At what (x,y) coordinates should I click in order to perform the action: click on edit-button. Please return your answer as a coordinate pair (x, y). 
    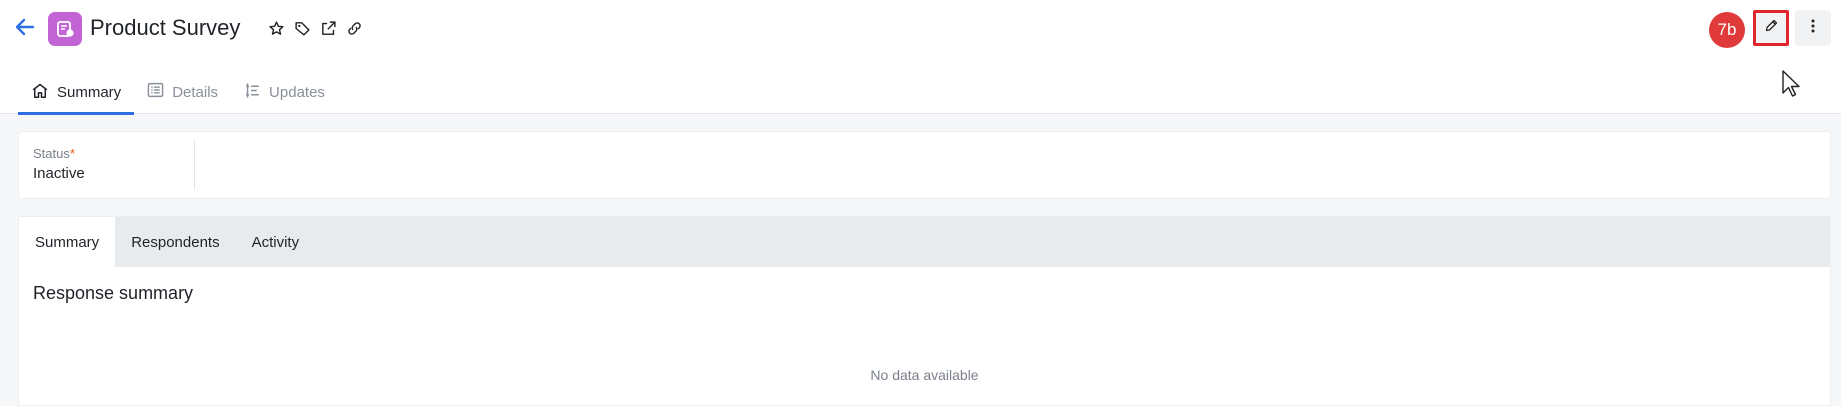
    Looking at the image, I should click on (1771, 28).